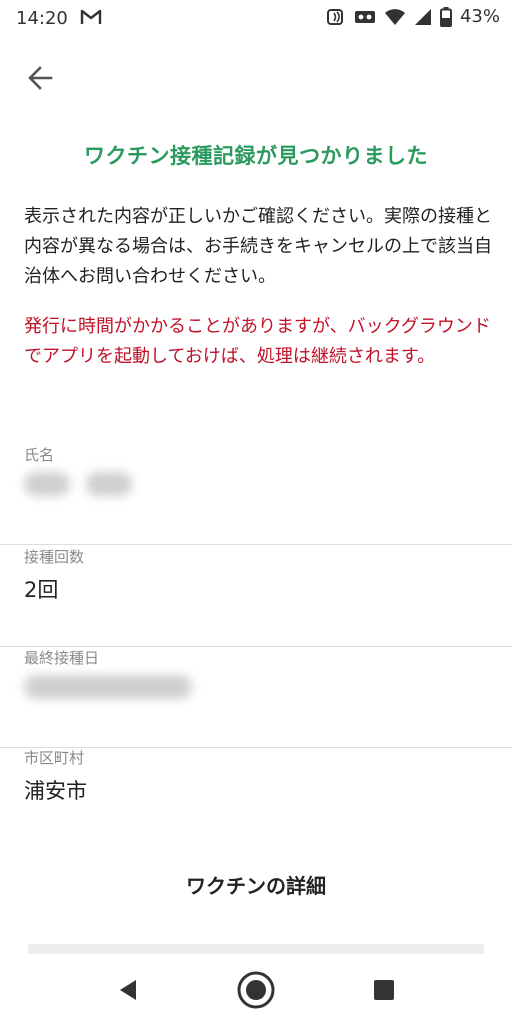  I want to click on nav-recents-icon, so click(384, 990).